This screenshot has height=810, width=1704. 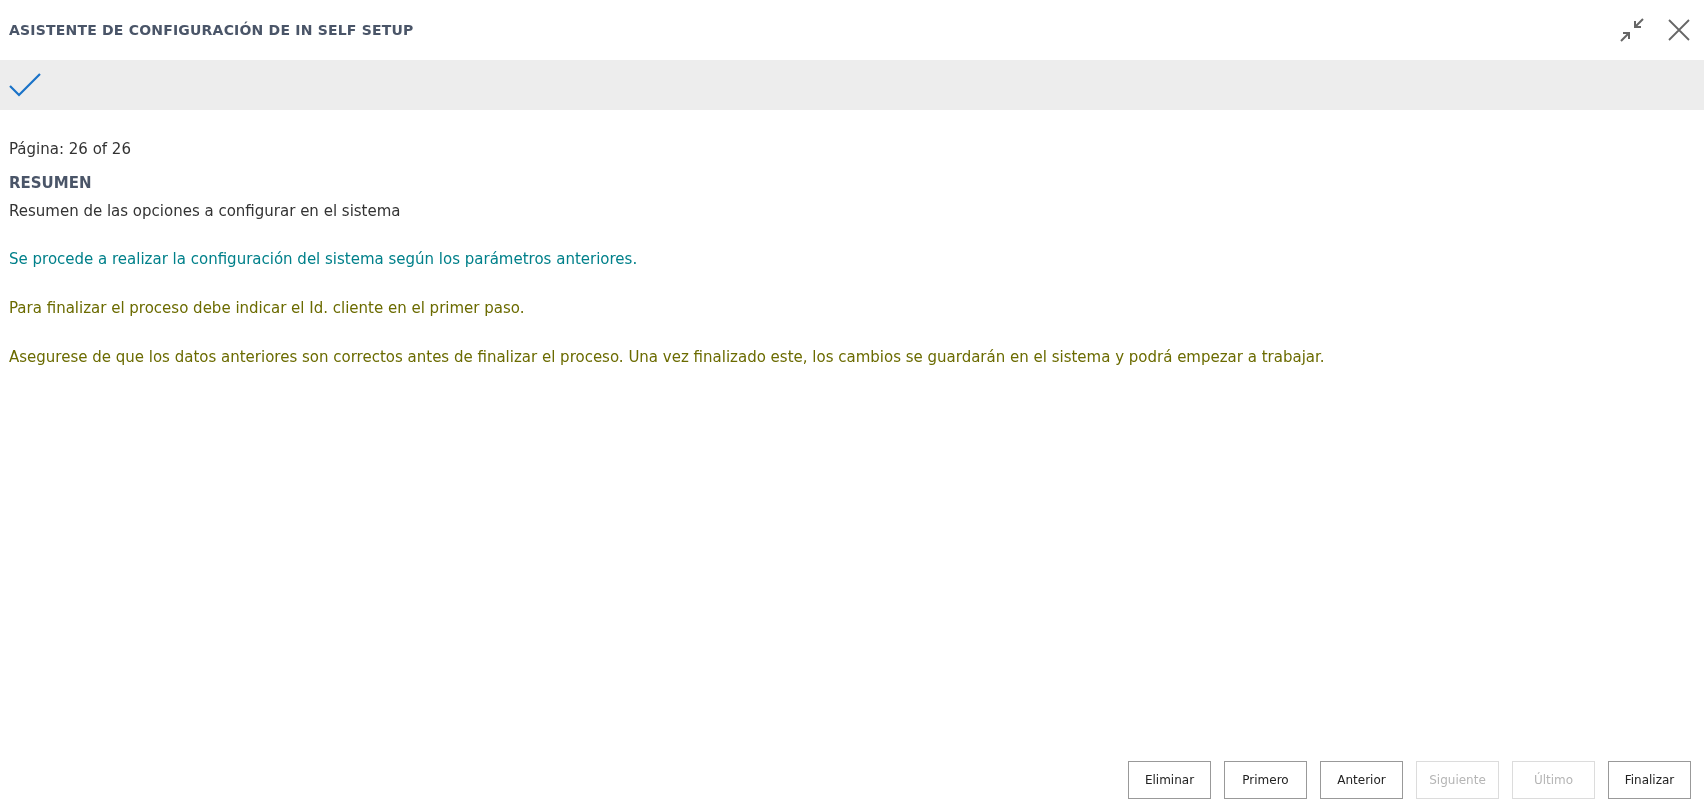 What do you see at coordinates (1679, 30) in the screenshot?
I see `close-icon` at bounding box center [1679, 30].